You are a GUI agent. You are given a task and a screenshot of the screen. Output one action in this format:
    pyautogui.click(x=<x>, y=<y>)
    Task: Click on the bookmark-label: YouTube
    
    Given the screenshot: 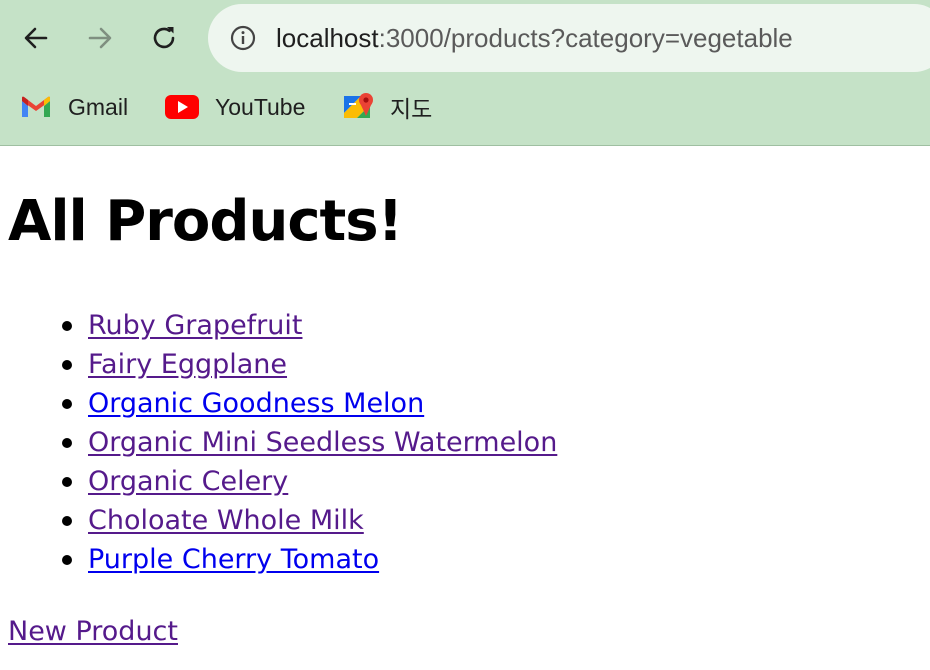 What is the action you would take?
    pyautogui.click(x=260, y=106)
    